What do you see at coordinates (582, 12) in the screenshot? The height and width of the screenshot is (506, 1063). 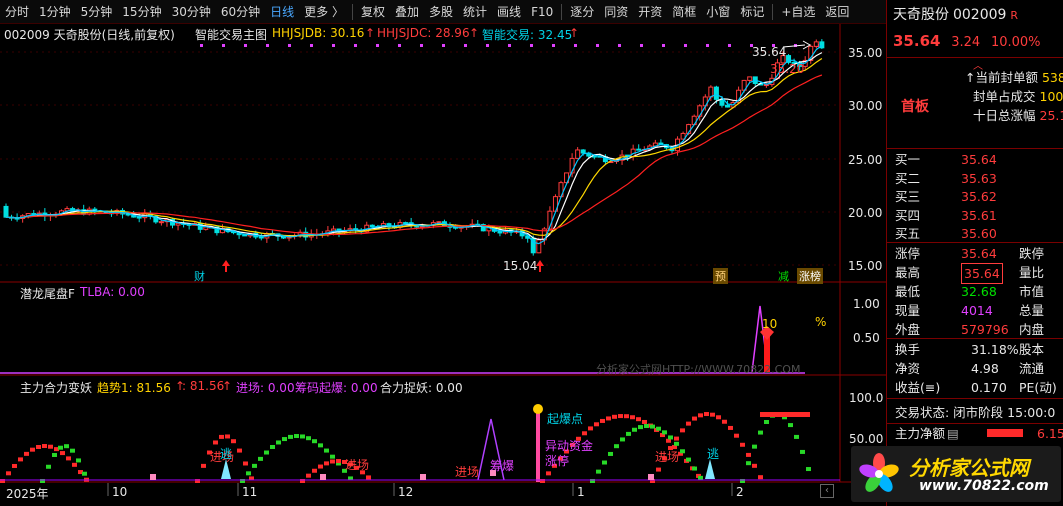 I see `toolbar-button: 逐分` at bounding box center [582, 12].